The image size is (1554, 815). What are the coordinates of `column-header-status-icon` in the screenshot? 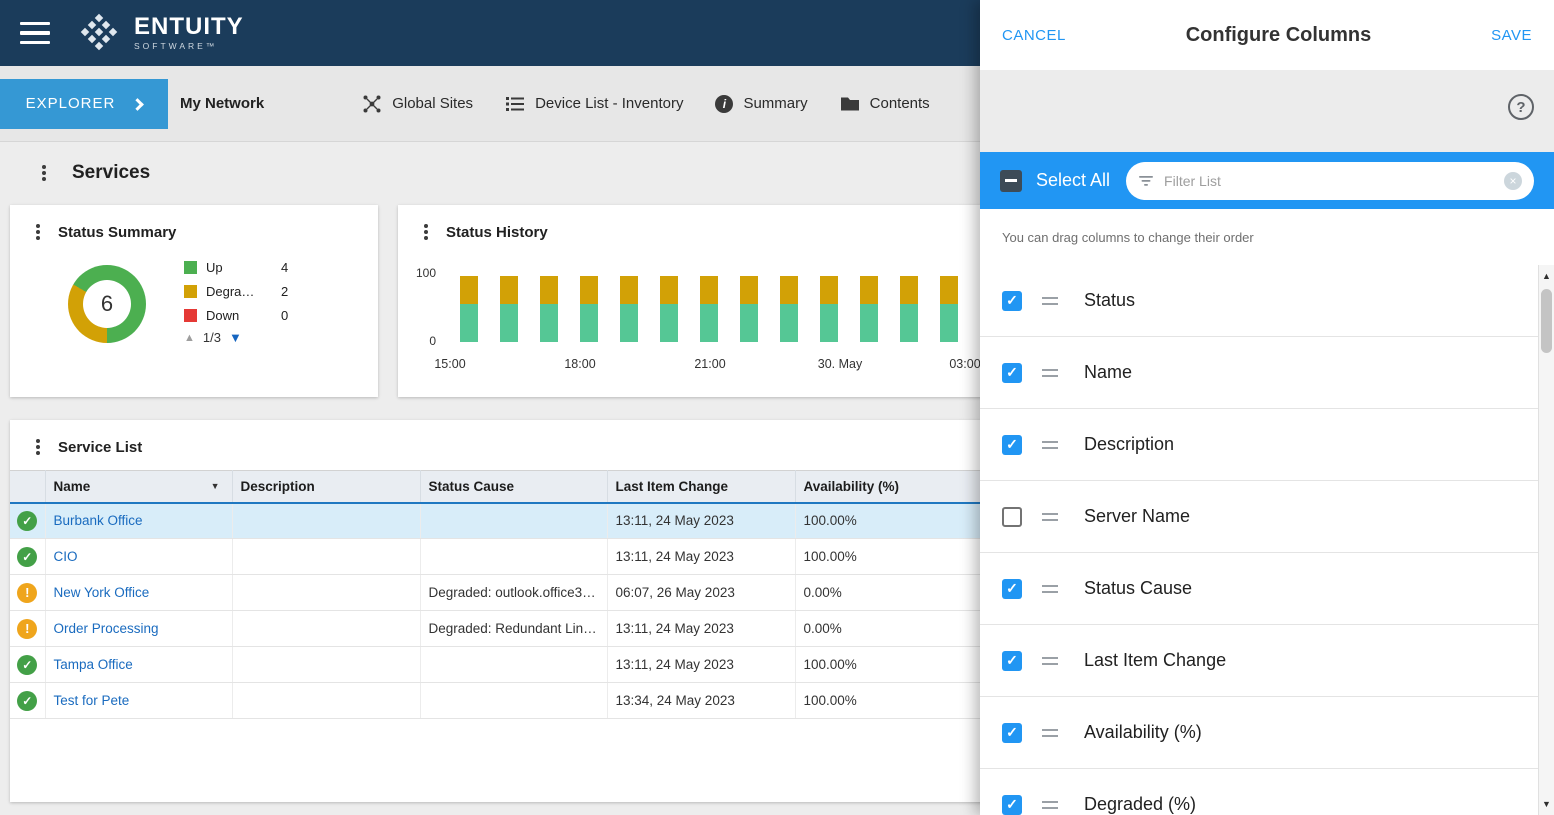 It's located at (28, 487).